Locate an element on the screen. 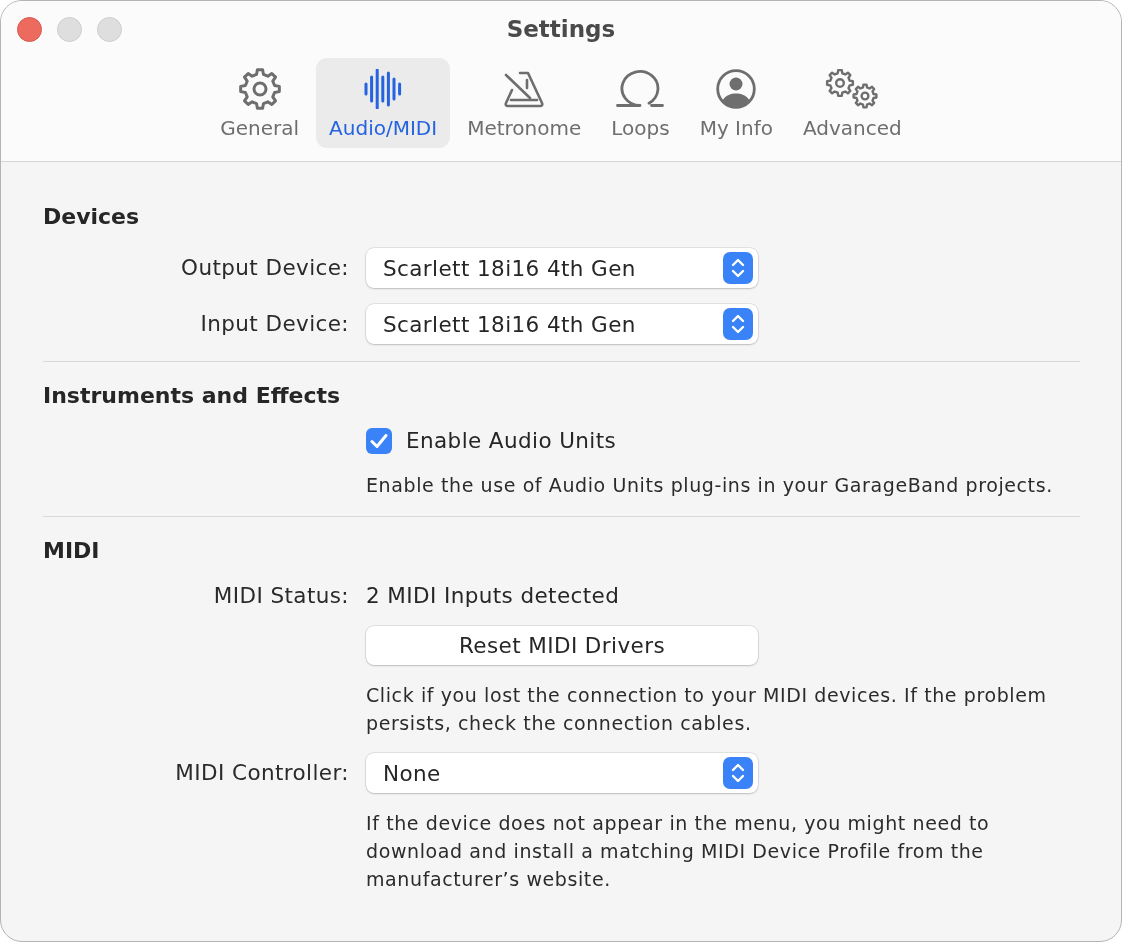  field-label: Input Device: is located at coordinates (274, 324).